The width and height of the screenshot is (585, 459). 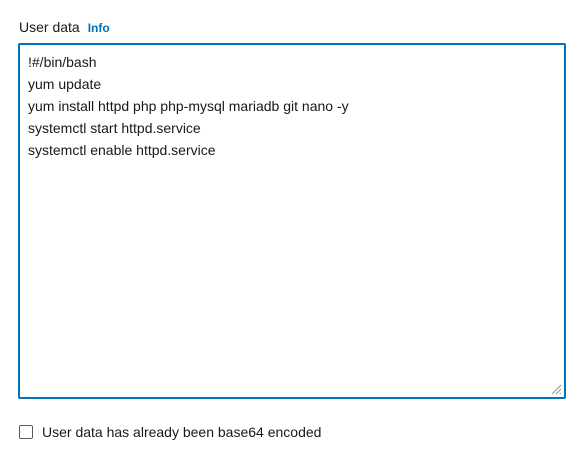 I want to click on info-link: Info, so click(x=99, y=28).